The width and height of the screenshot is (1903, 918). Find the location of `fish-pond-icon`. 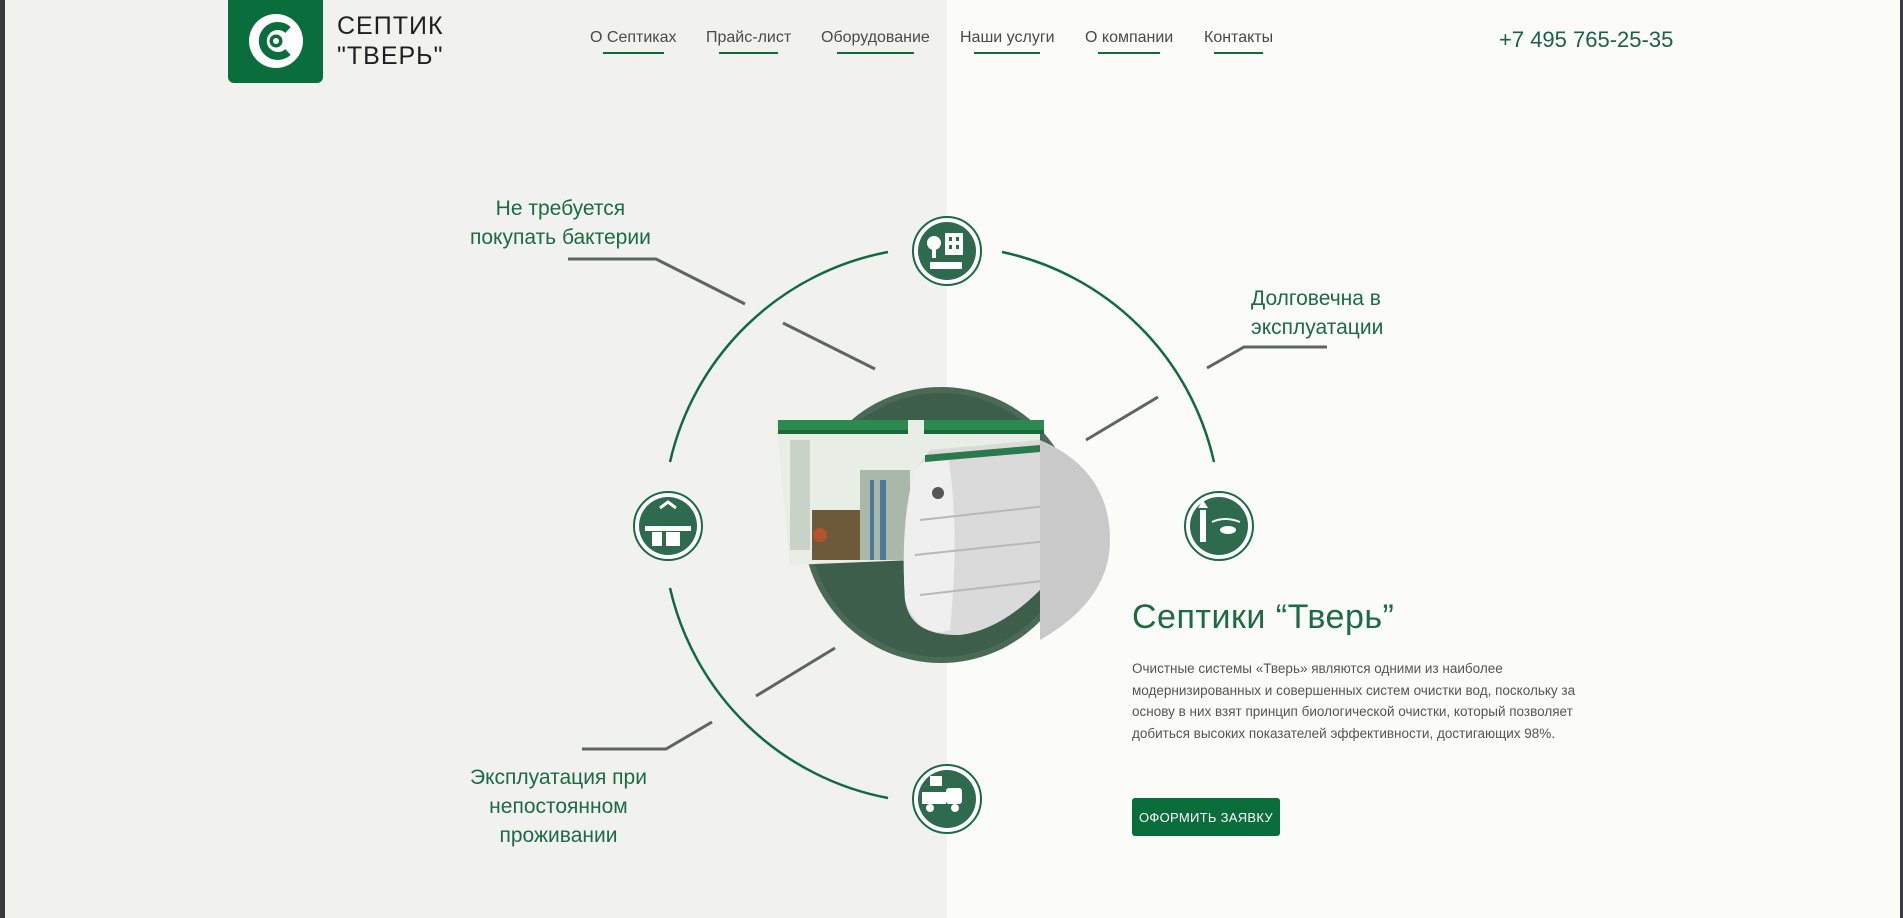

fish-pond-icon is located at coordinates (1219, 526).